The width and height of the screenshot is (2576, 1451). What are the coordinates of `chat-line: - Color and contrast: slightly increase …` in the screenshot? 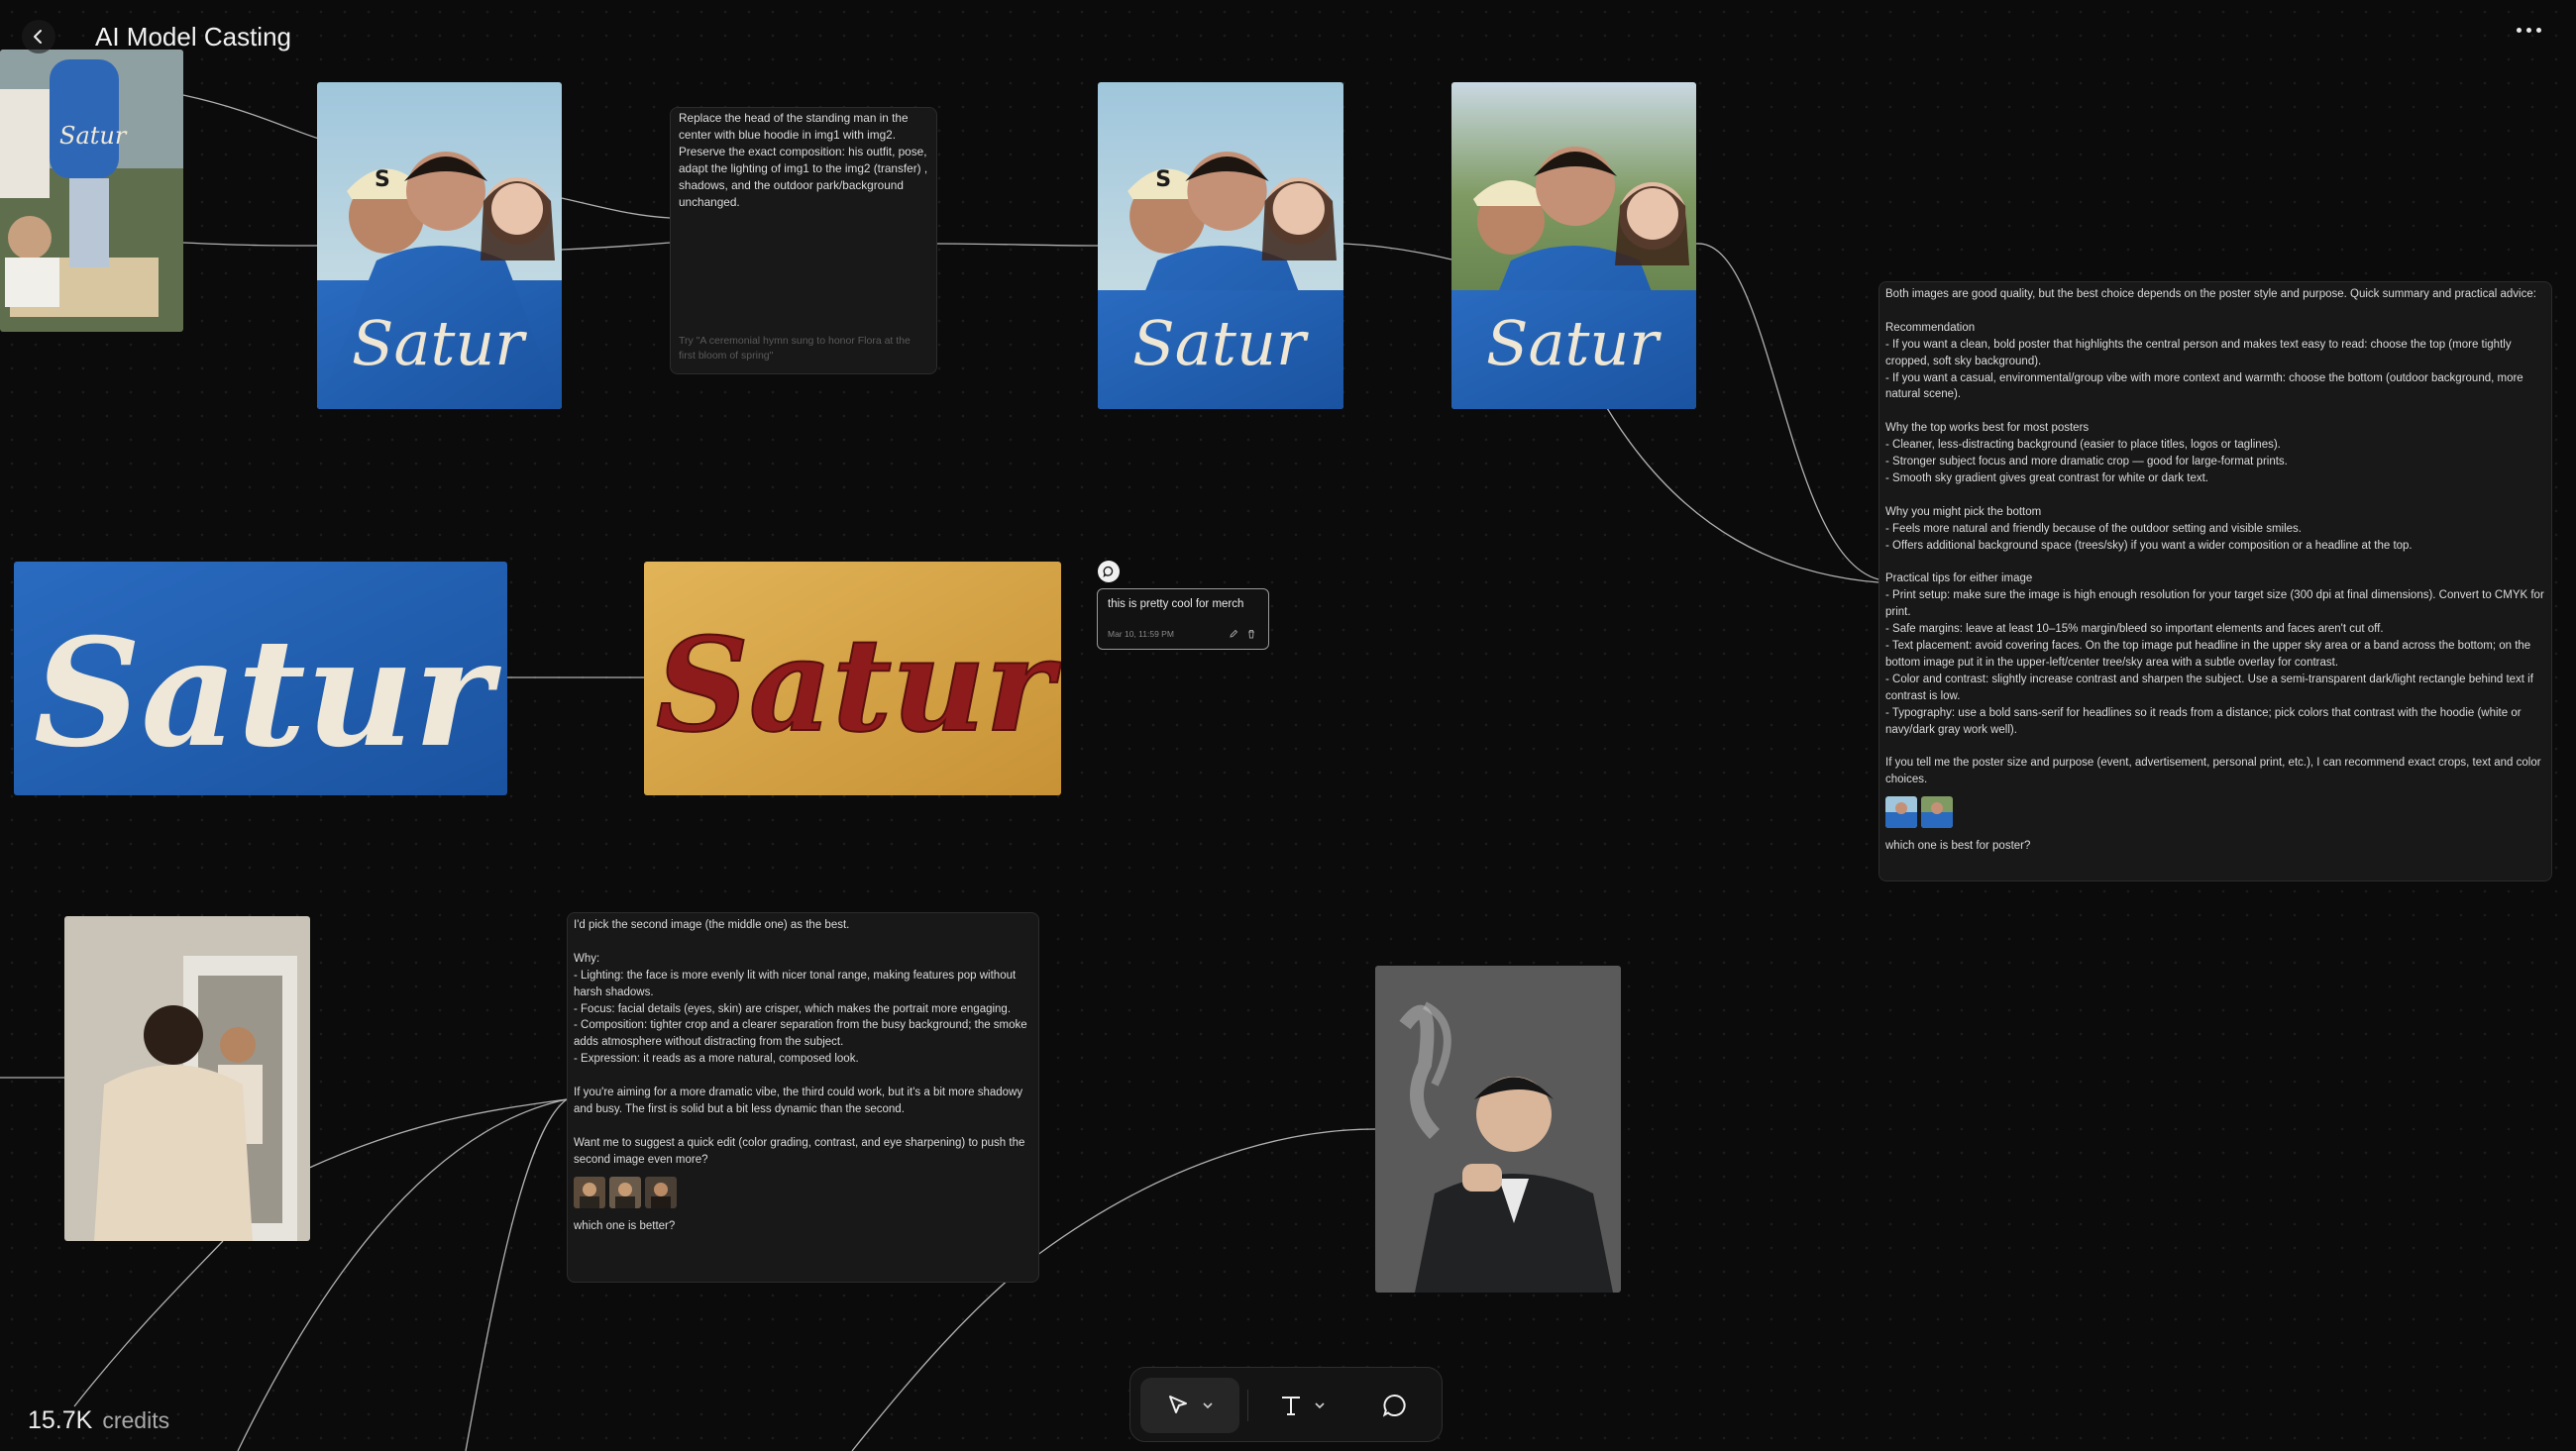 It's located at (2211, 687).